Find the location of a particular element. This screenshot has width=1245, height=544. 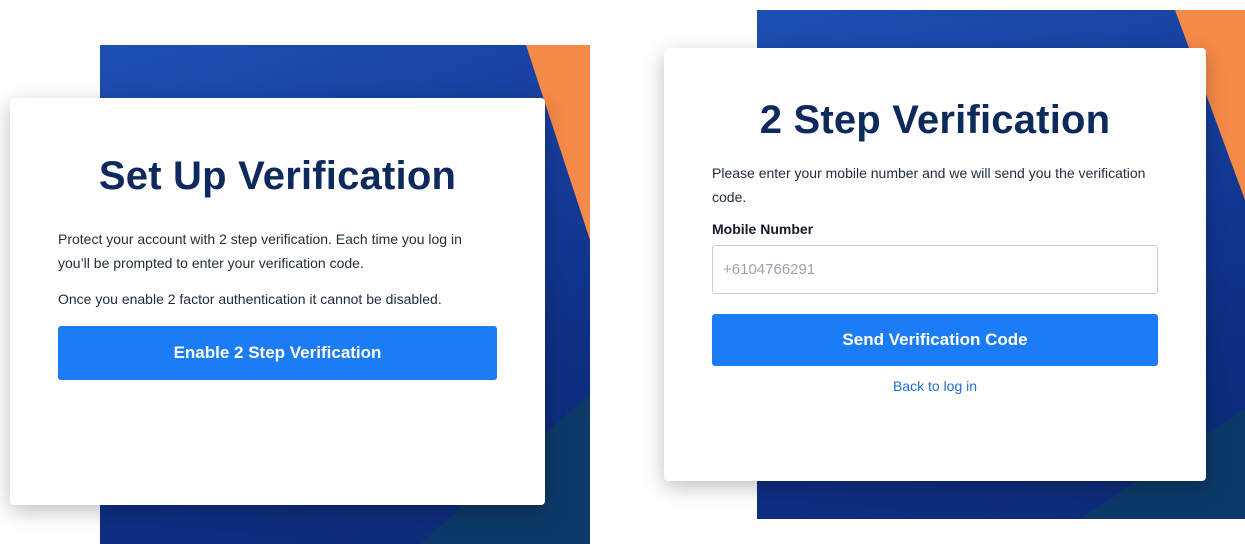

mobile-number-label: Mobile Number is located at coordinates (763, 229).